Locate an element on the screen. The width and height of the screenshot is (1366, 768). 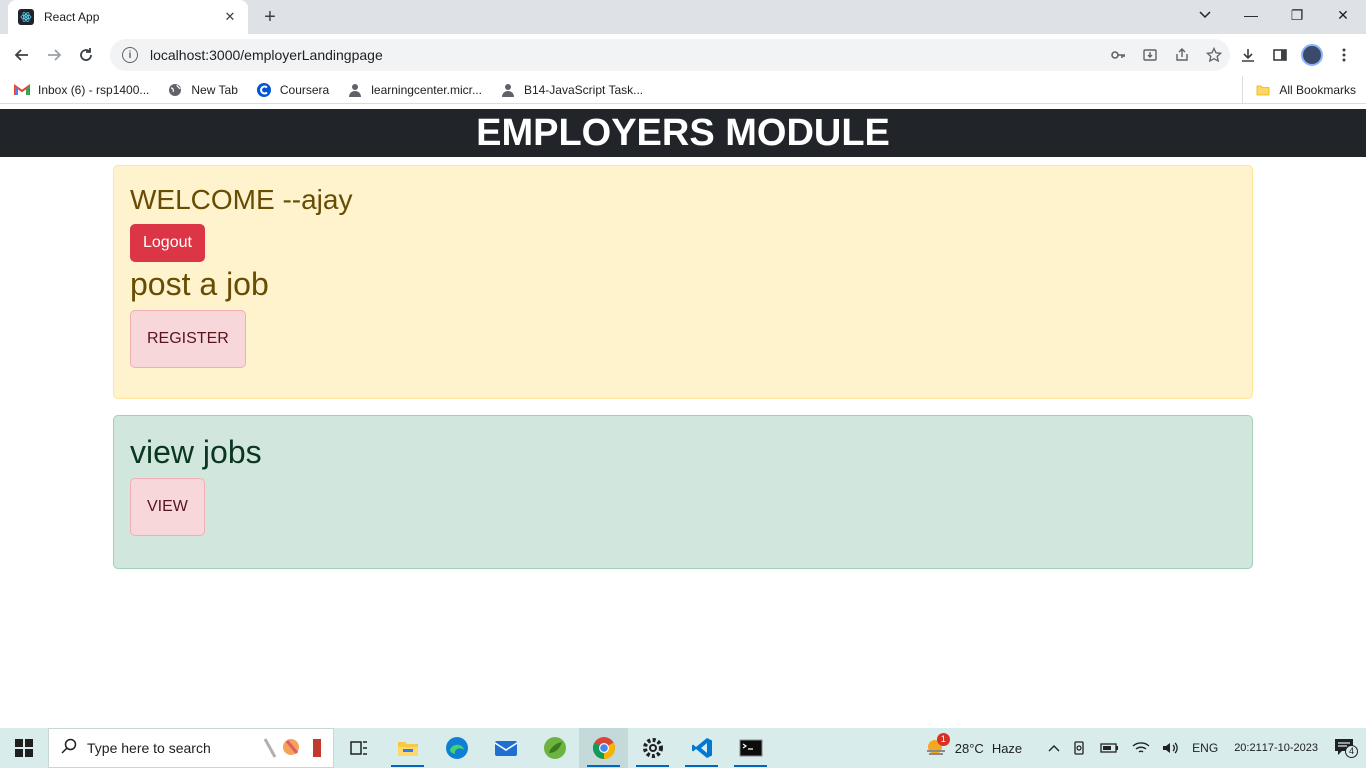
browser-tab: React App ✕ is located at coordinates (128, 17).